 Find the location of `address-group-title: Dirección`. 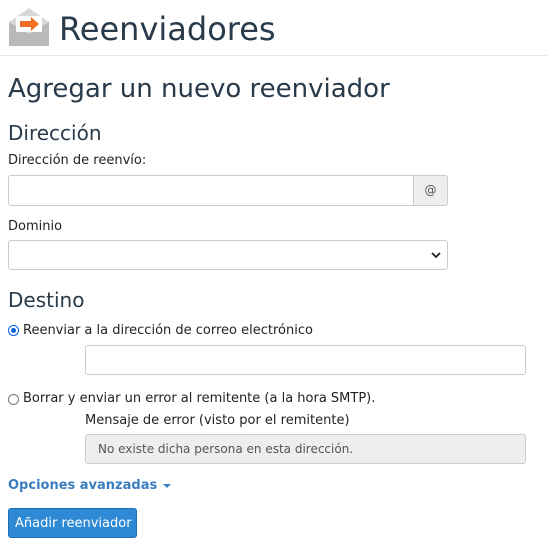

address-group-title: Dirección is located at coordinates (55, 133).